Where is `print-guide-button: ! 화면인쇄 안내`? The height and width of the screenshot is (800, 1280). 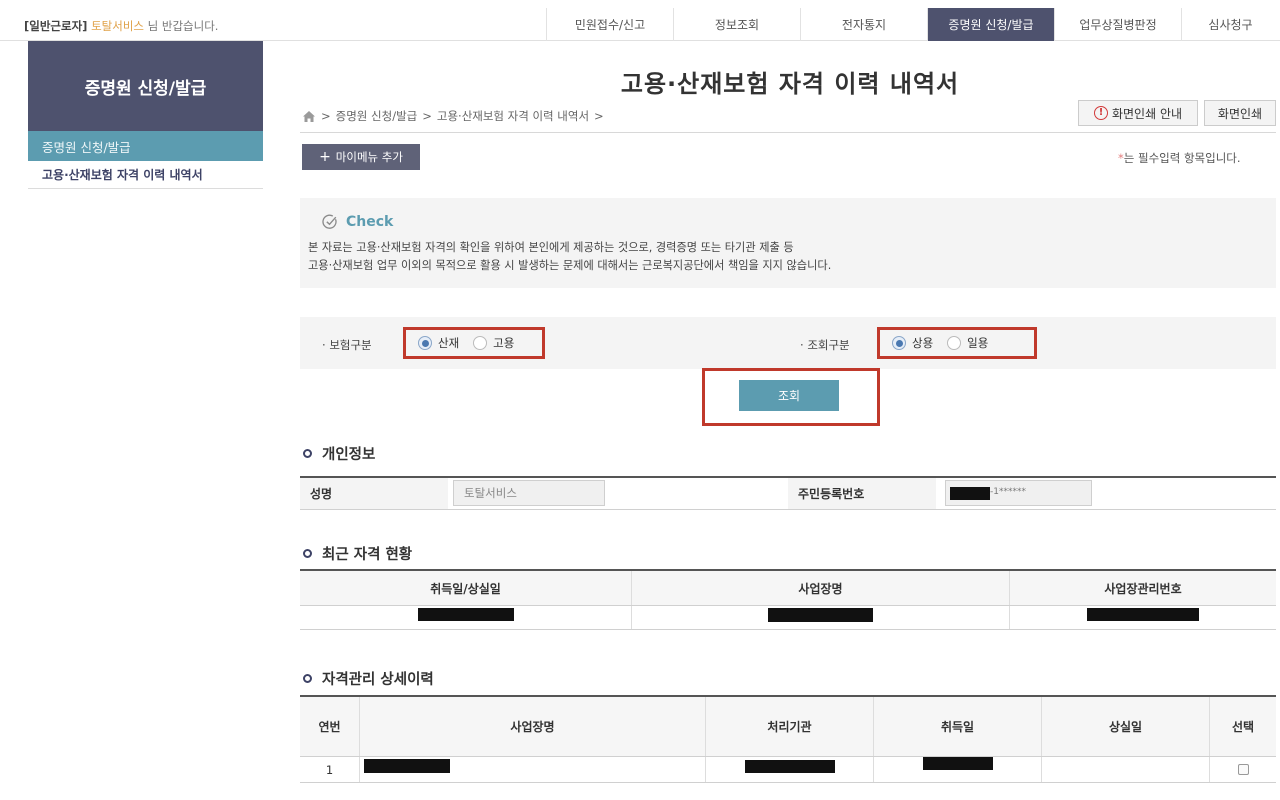
print-guide-button: ! 화면인쇄 안내 is located at coordinates (1138, 113).